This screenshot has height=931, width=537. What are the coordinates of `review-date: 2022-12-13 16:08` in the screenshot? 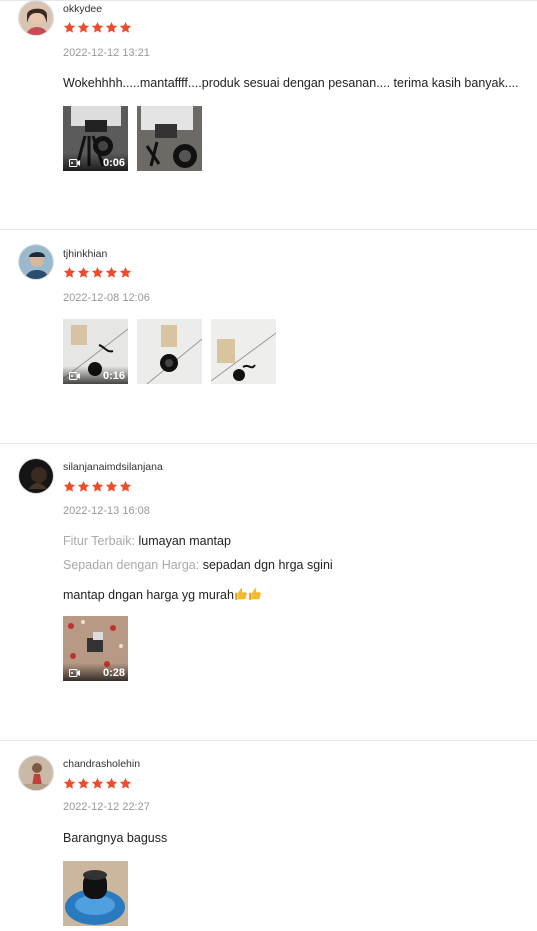 It's located at (106, 511).